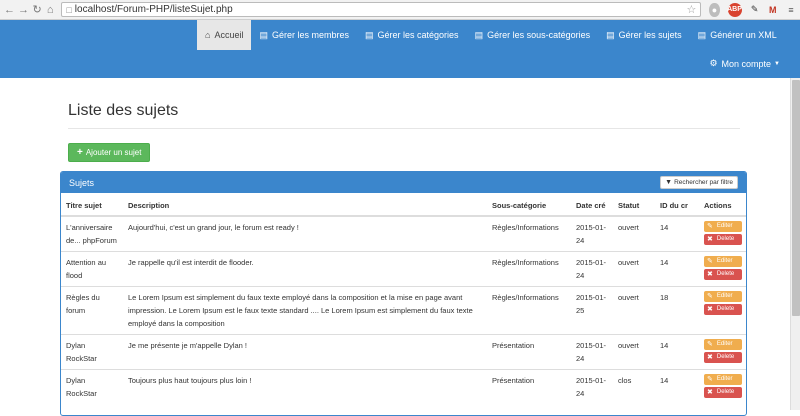 The width and height of the screenshot is (800, 416). I want to click on add-subject-button: + Ajouter un sujet, so click(109, 152).